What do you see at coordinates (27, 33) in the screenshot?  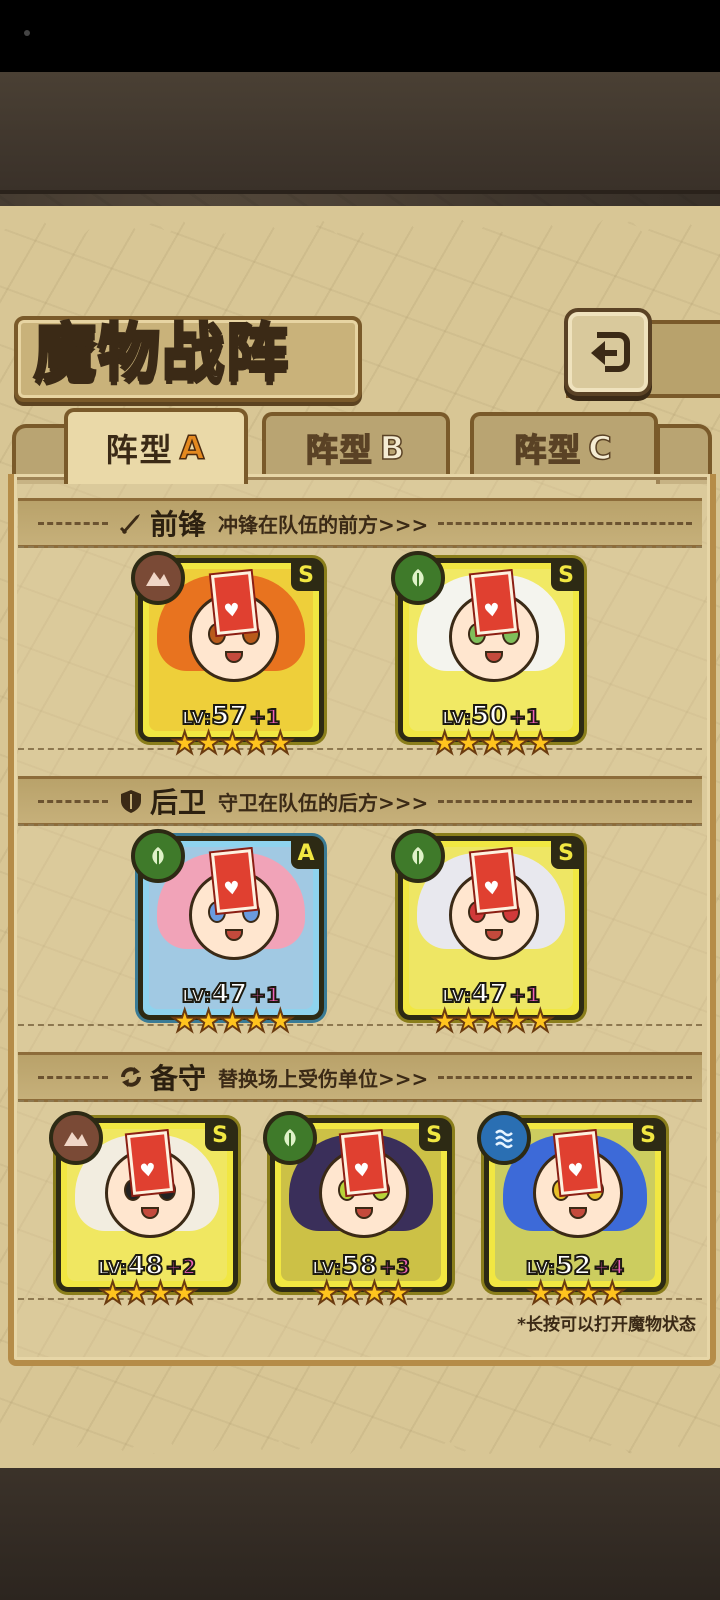 I see `status-dot` at bounding box center [27, 33].